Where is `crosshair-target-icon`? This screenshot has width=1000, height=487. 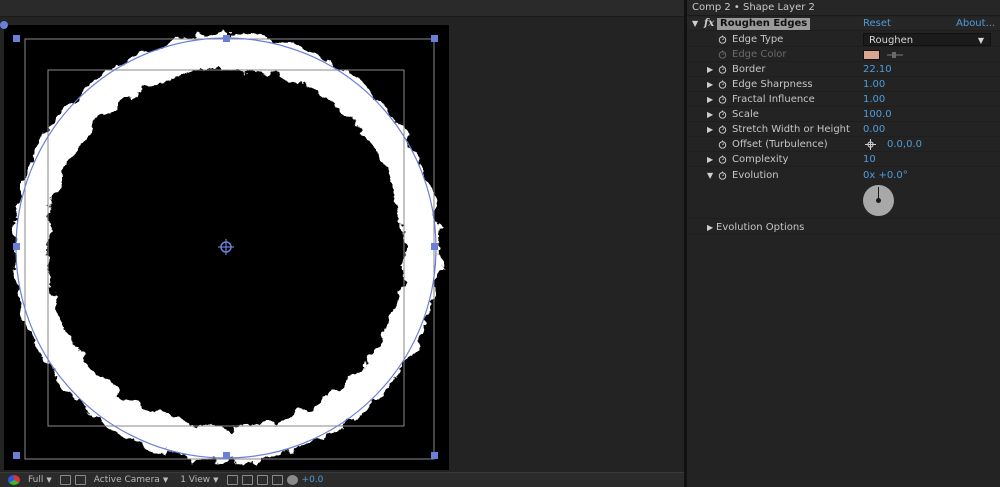
crosshair-target-icon is located at coordinates (870, 144).